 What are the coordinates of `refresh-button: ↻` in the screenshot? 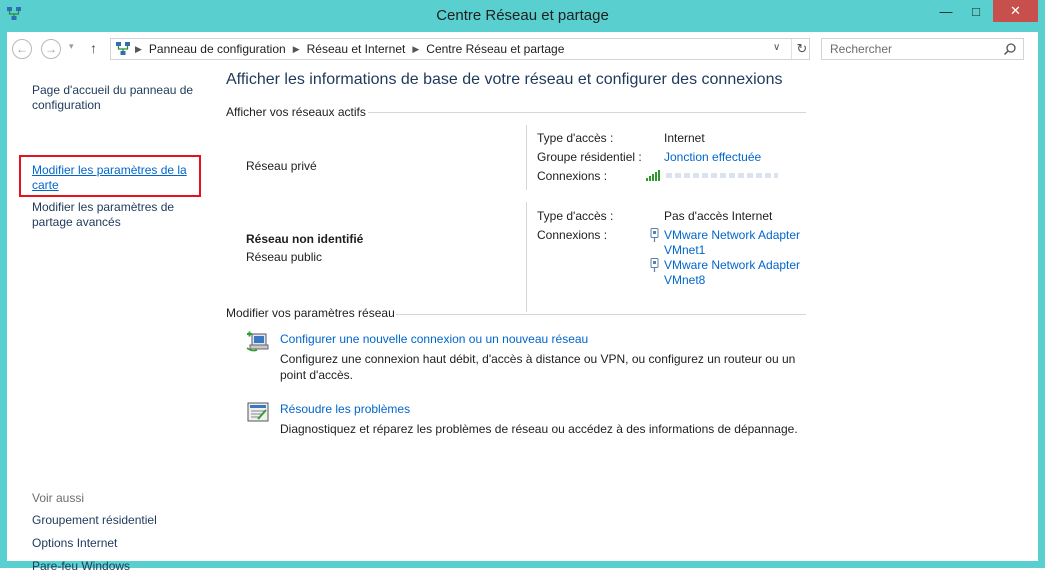 It's located at (801, 49).